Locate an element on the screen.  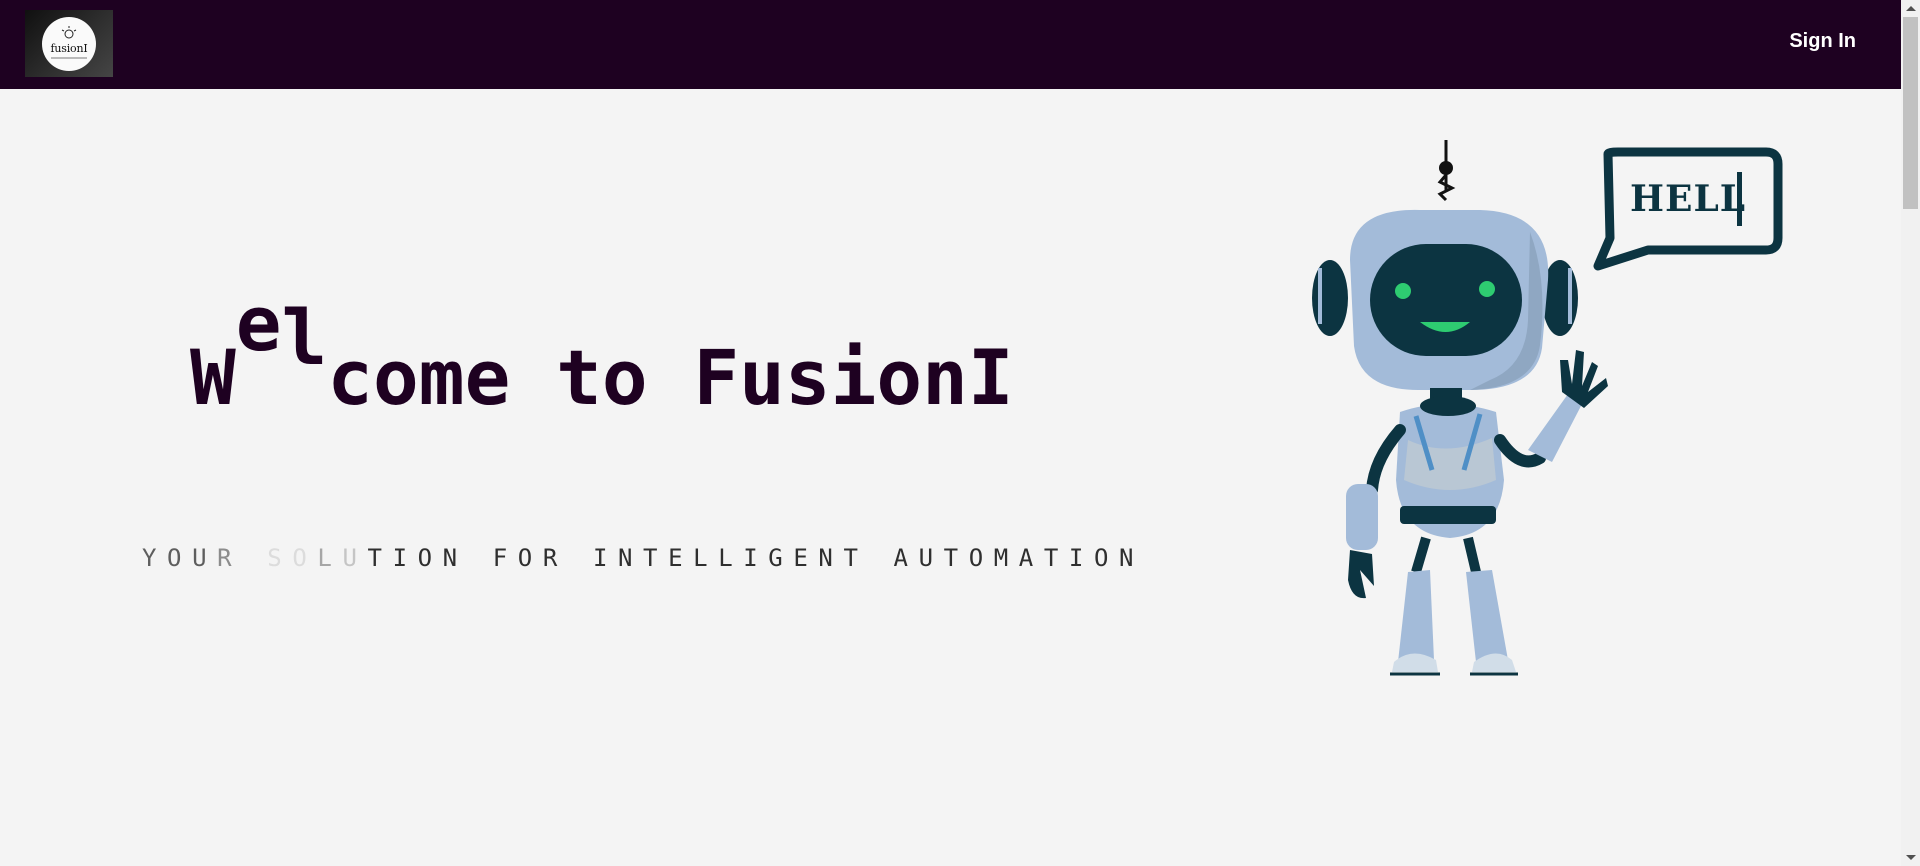
subtitle-part: YOU is located at coordinates (180, 558).